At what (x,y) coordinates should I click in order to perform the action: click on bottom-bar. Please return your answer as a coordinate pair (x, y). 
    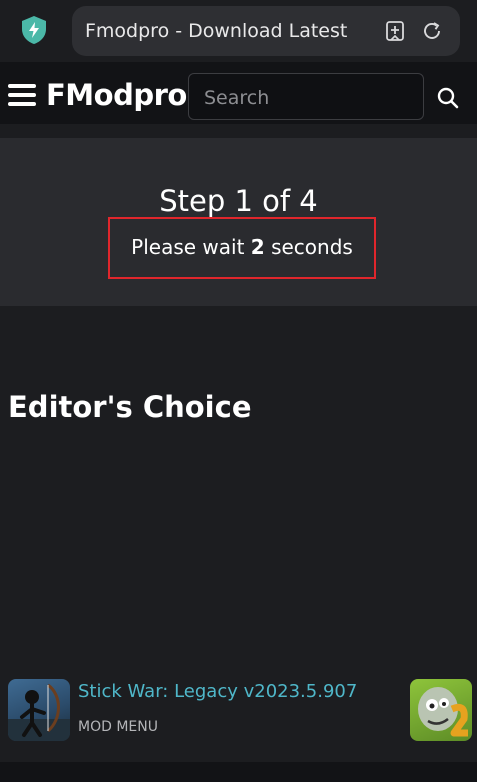
    Looking at the image, I should click on (238, 772).